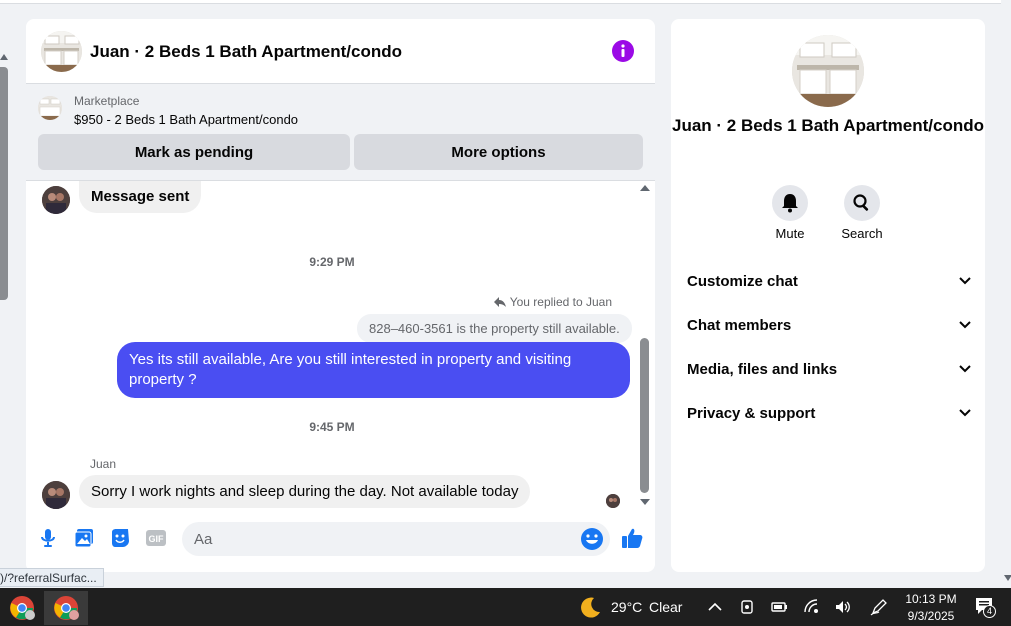 The height and width of the screenshot is (626, 1011). Describe the element at coordinates (140, 197) in the screenshot. I see `message-sent-bubble: Message sent` at that location.